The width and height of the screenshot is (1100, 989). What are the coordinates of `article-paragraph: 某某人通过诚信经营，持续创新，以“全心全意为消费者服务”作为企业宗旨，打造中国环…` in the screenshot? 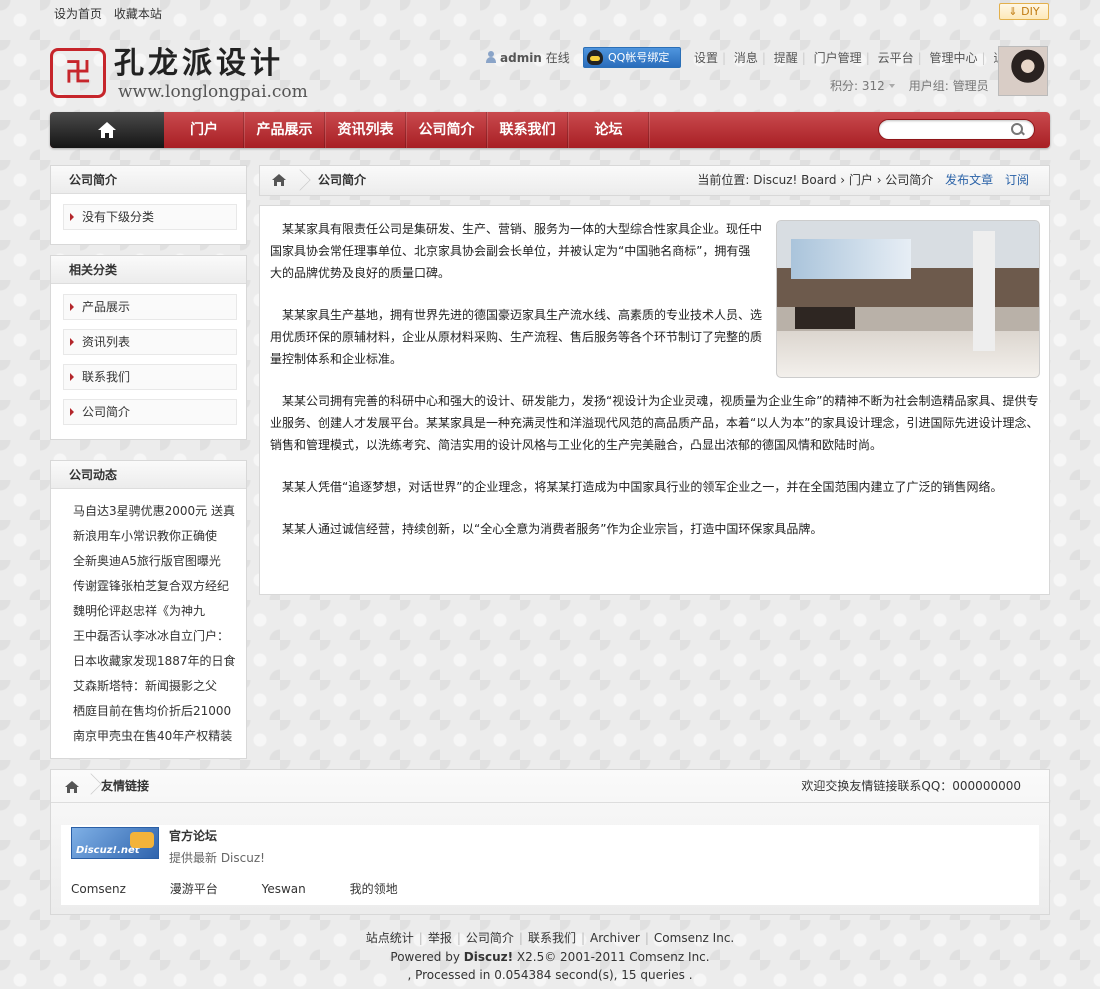 It's located at (552, 529).